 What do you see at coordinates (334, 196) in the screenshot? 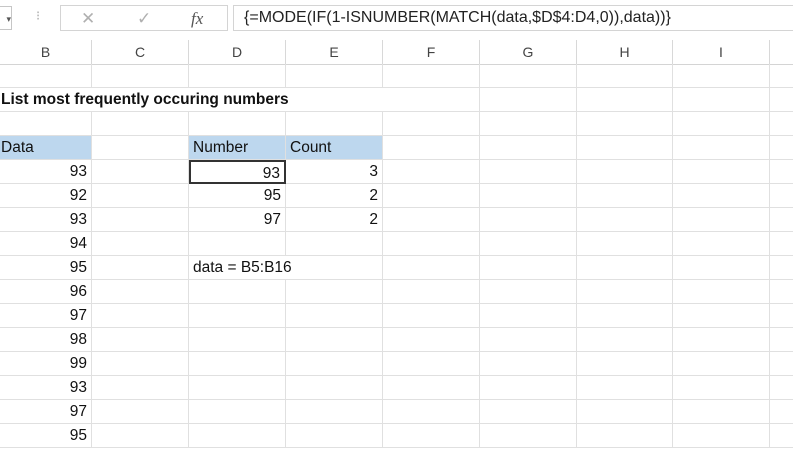
I see `result-count-cell: 2` at bounding box center [334, 196].